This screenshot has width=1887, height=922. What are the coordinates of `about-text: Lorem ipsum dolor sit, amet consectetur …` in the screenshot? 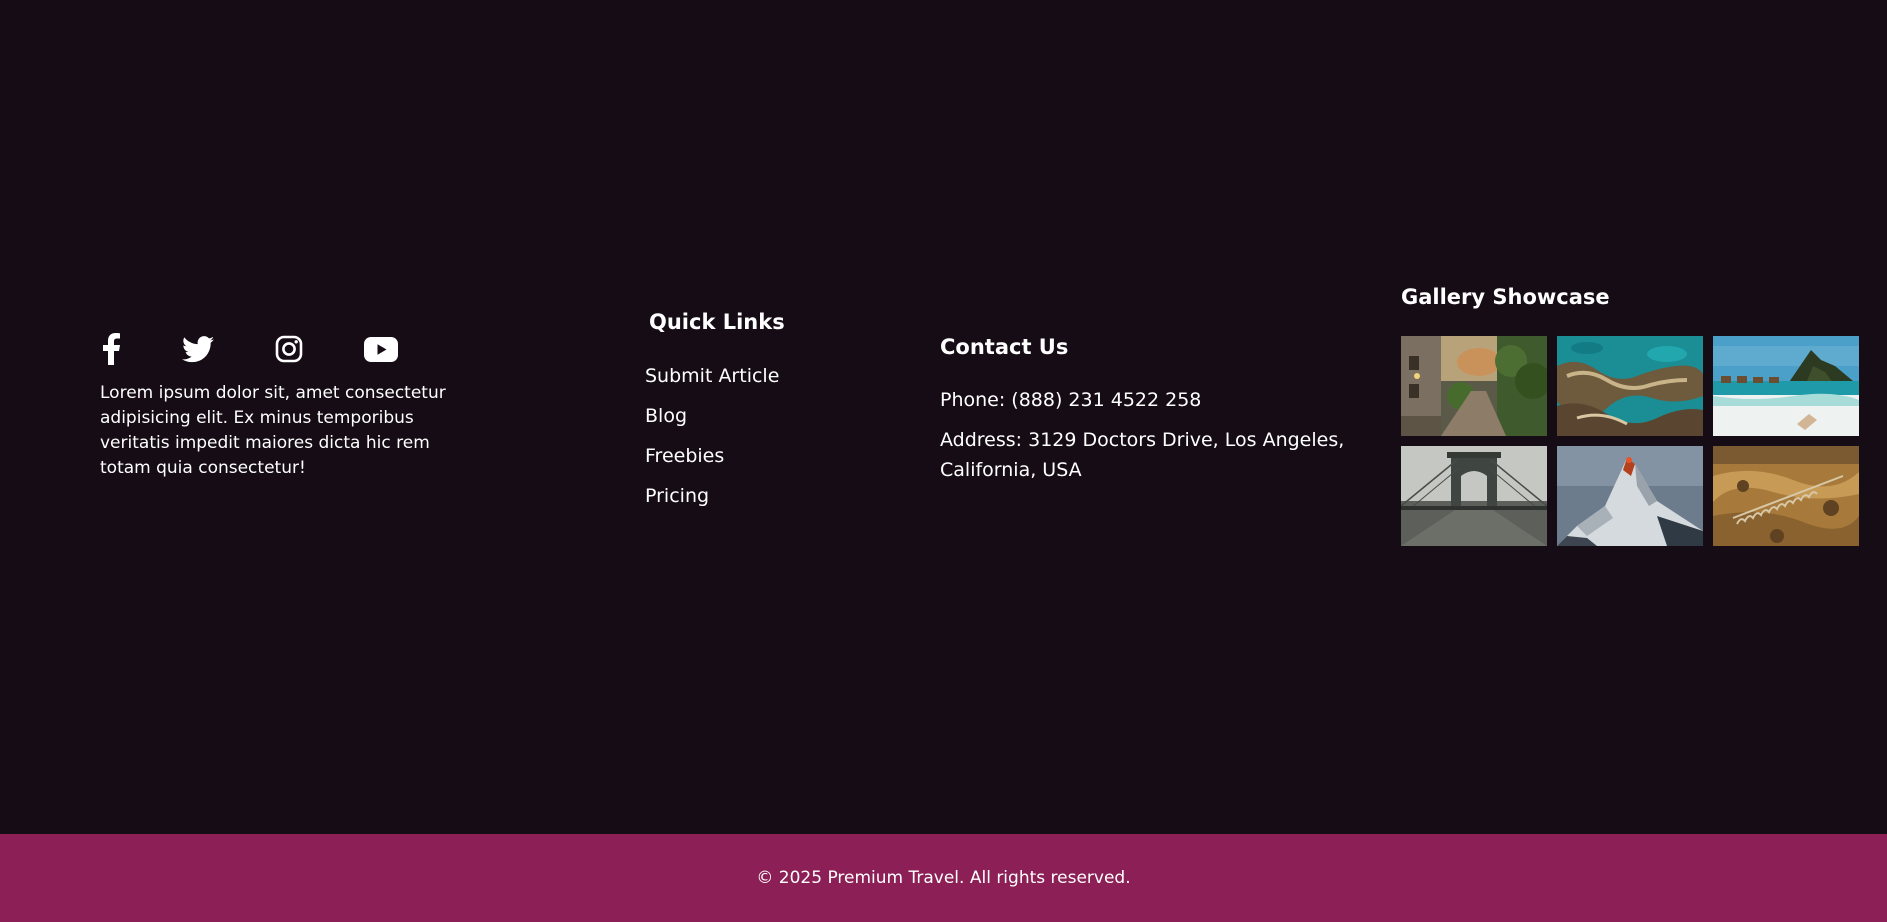 It's located at (273, 430).